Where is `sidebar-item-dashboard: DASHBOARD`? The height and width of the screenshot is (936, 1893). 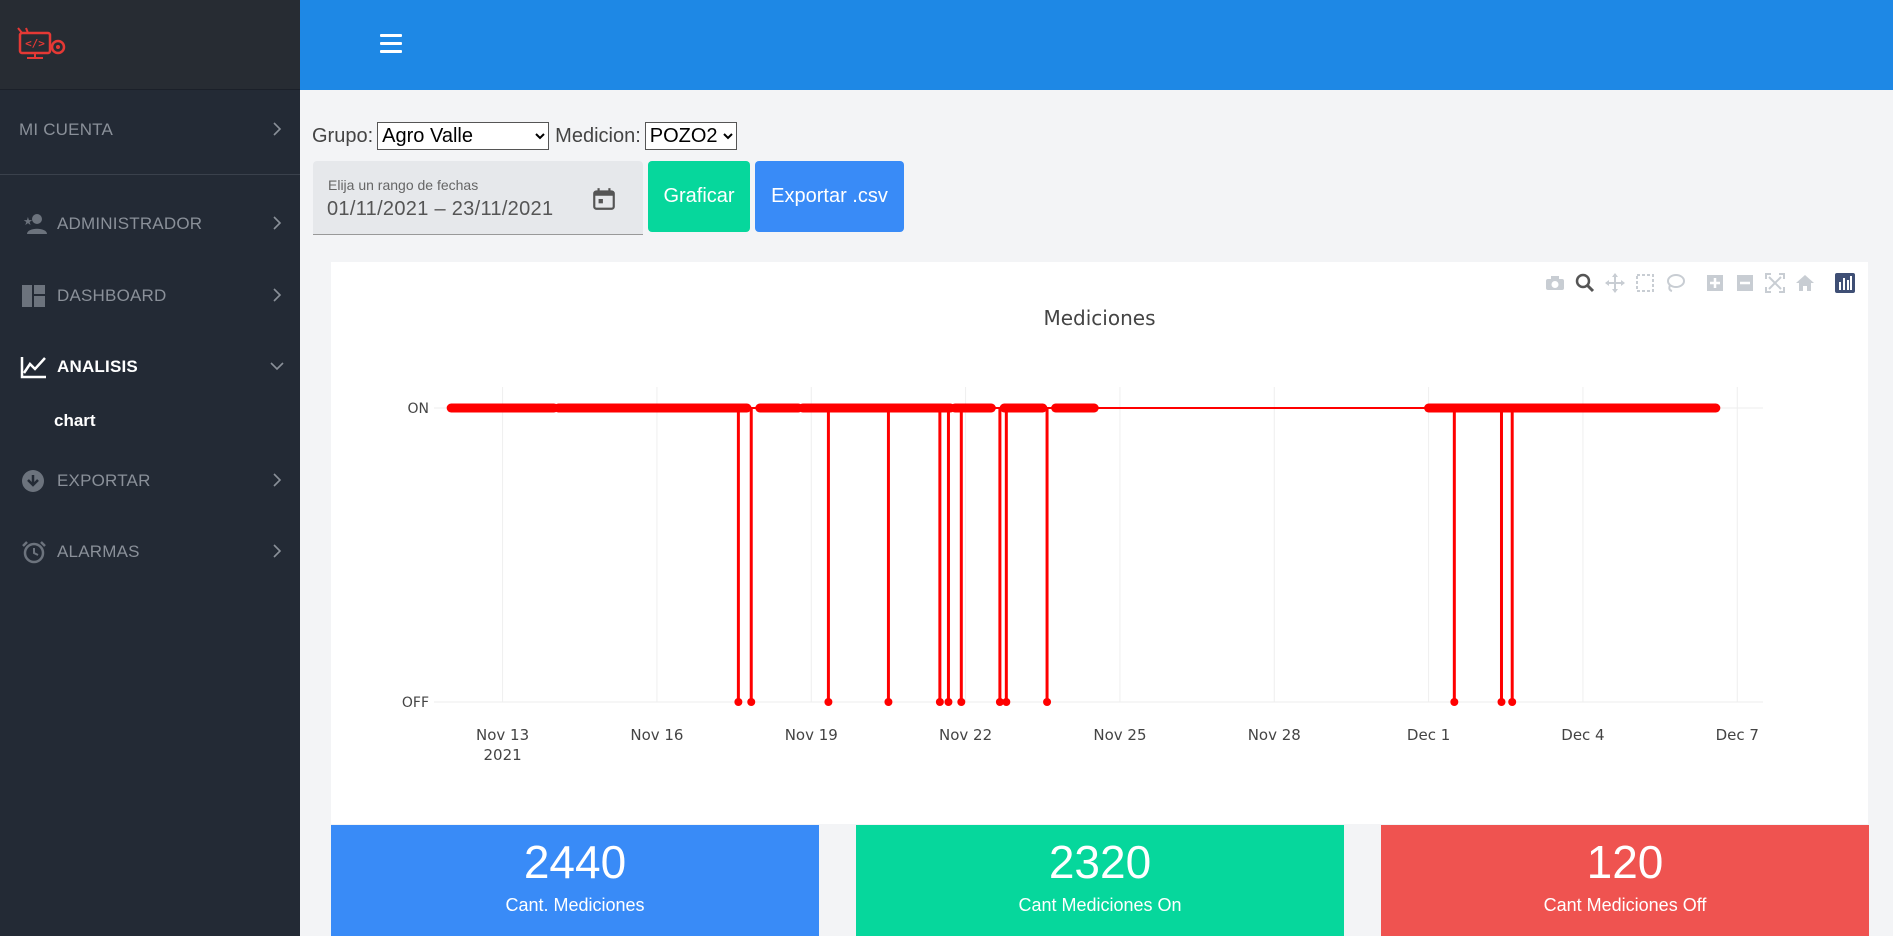 sidebar-item-dashboard: DASHBOARD is located at coordinates (150, 296).